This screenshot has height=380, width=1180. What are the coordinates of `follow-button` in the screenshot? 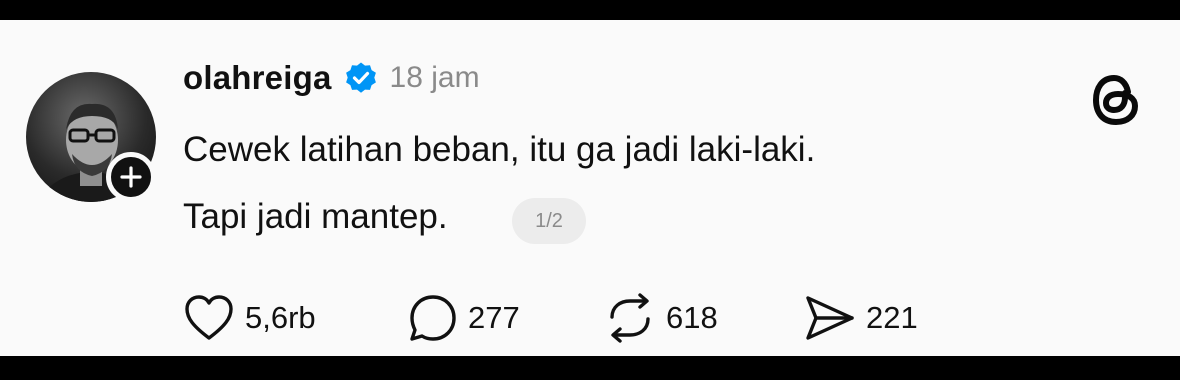 It's located at (131, 177).